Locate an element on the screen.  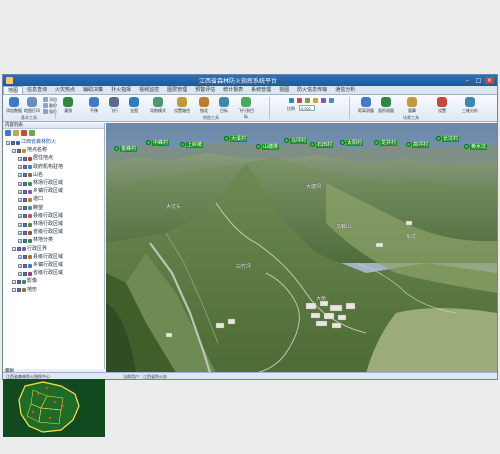
layer-item: + 瞭望 is located at coordinates (30, 208).